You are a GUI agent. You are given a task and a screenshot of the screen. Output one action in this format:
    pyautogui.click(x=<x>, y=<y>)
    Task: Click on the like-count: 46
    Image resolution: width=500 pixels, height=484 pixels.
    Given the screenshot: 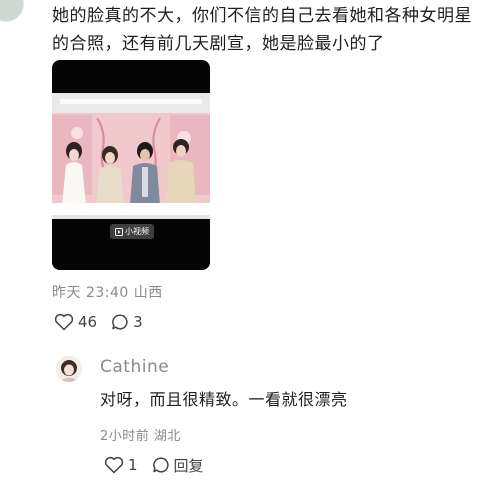 What is the action you would take?
    pyautogui.click(x=88, y=322)
    